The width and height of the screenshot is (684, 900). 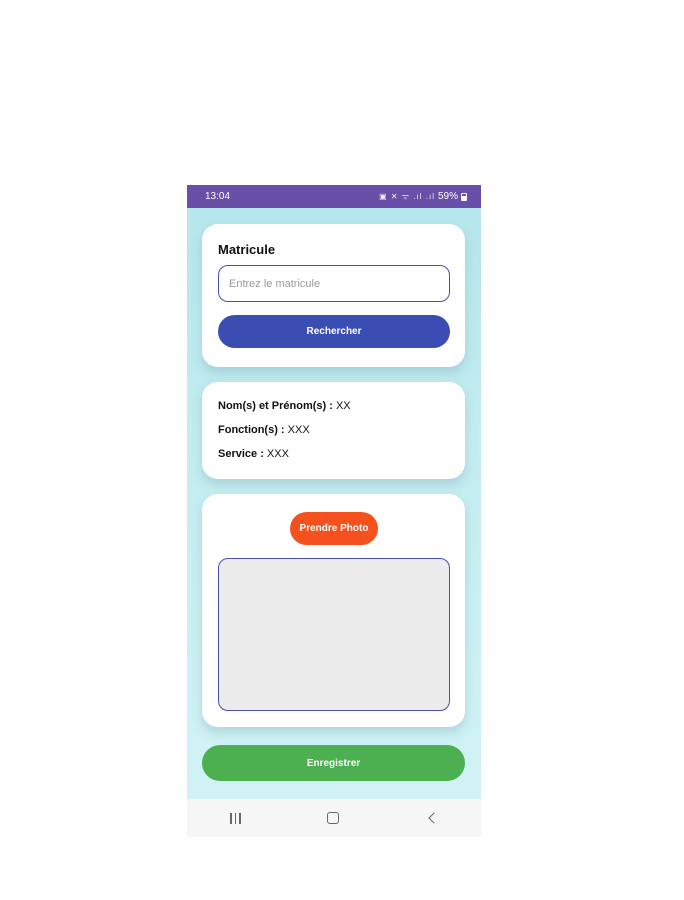 I want to click on status-time: 13:04, so click(x=218, y=196).